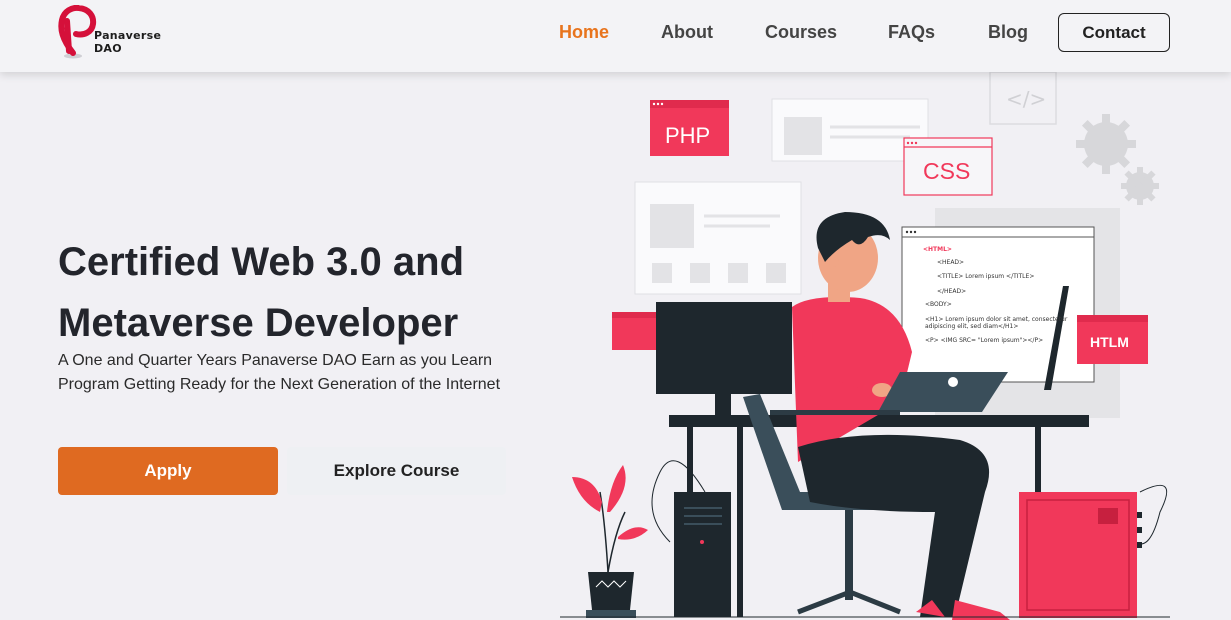  I want to click on code-line: adipiscing elit, sed diam</H1>, so click(972, 326).